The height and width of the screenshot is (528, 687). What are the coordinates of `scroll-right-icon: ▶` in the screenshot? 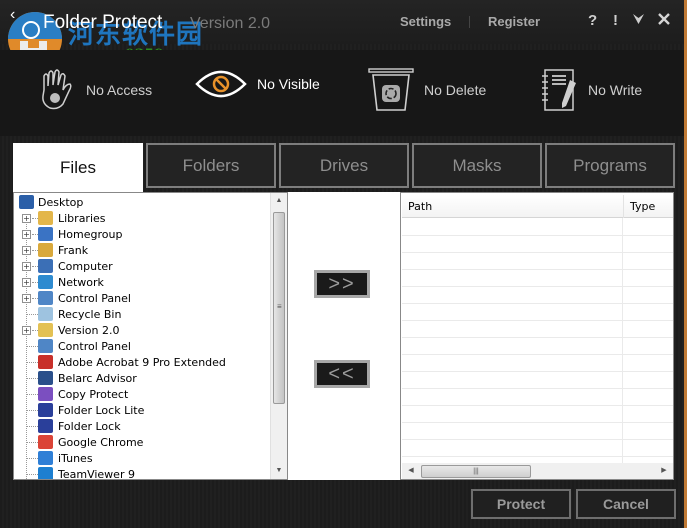 It's located at (664, 471).